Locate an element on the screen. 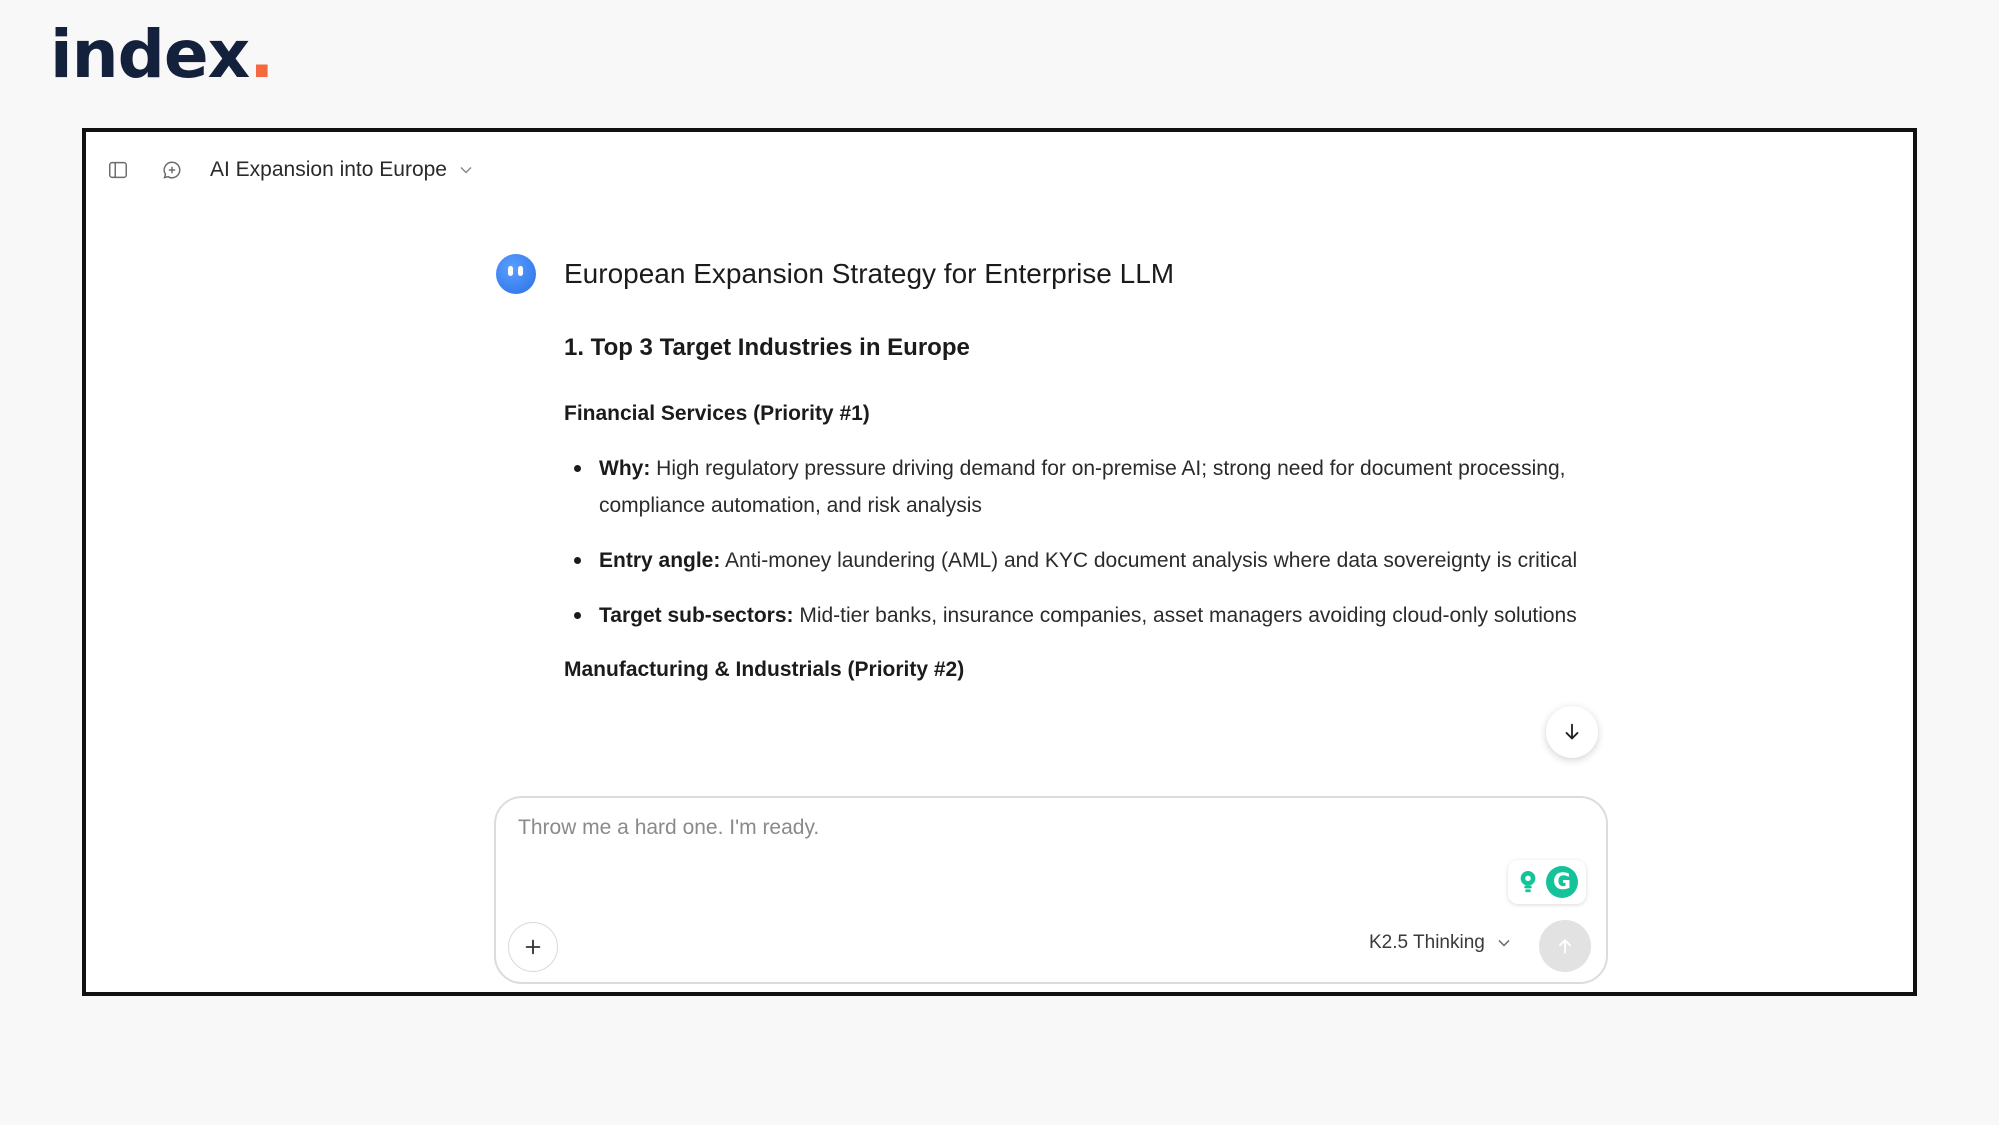 This screenshot has width=1999, height=1125. plus-icon is located at coordinates (533, 947).